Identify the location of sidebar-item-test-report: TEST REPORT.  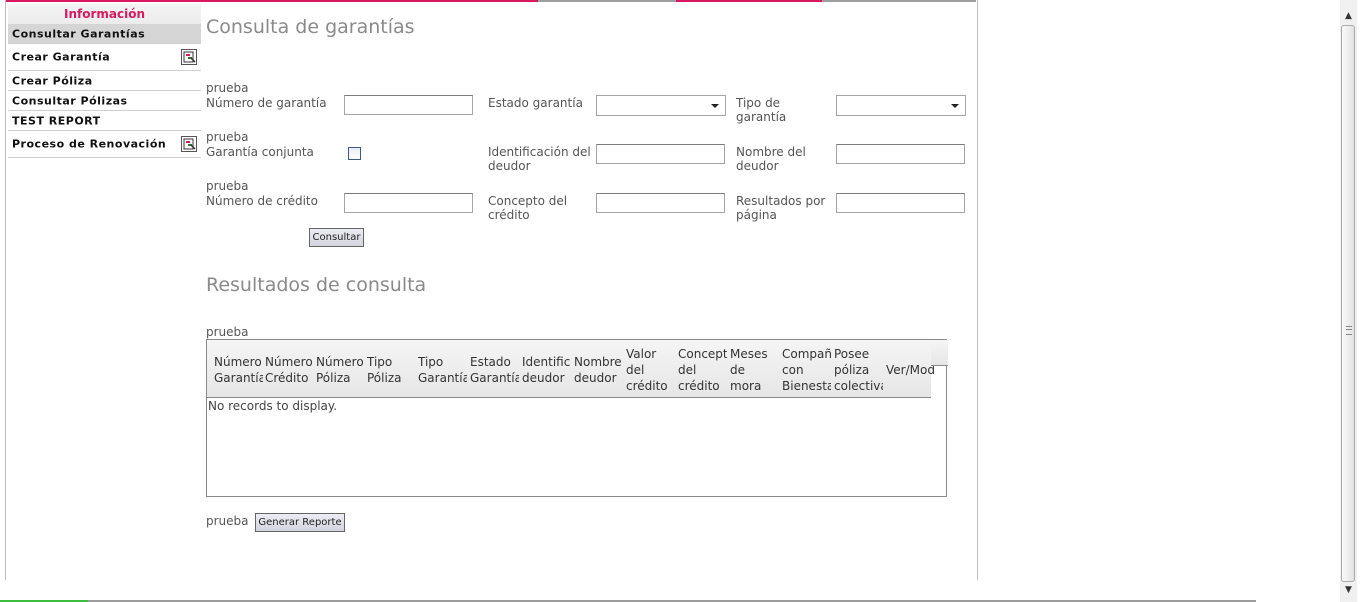
(104, 121).